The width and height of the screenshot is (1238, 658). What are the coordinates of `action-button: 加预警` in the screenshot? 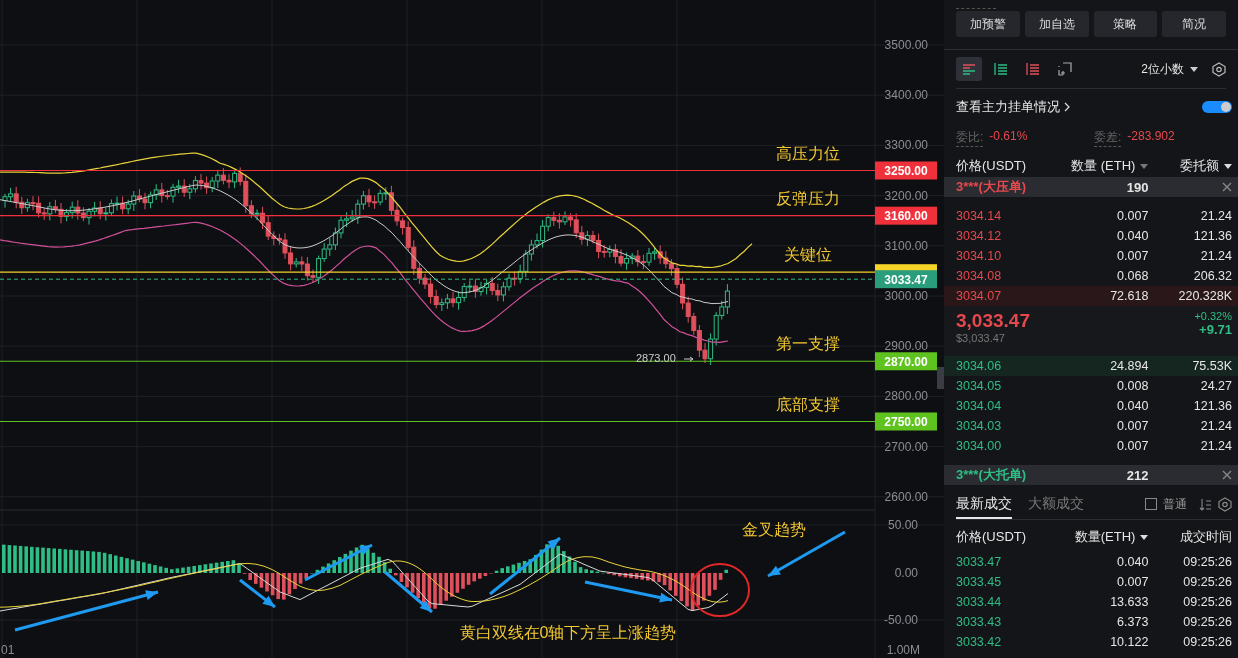 It's located at (988, 24).